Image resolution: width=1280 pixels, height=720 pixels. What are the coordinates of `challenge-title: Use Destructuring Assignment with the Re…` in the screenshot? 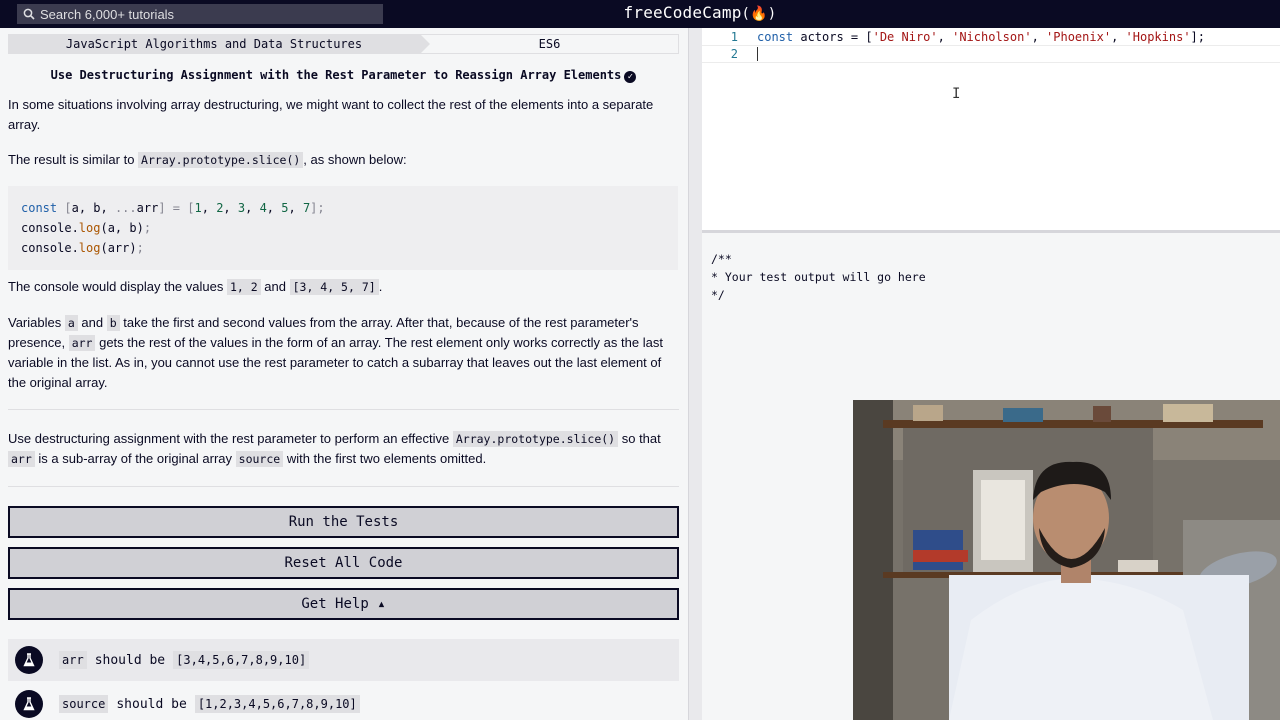 It's located at (343, 75).